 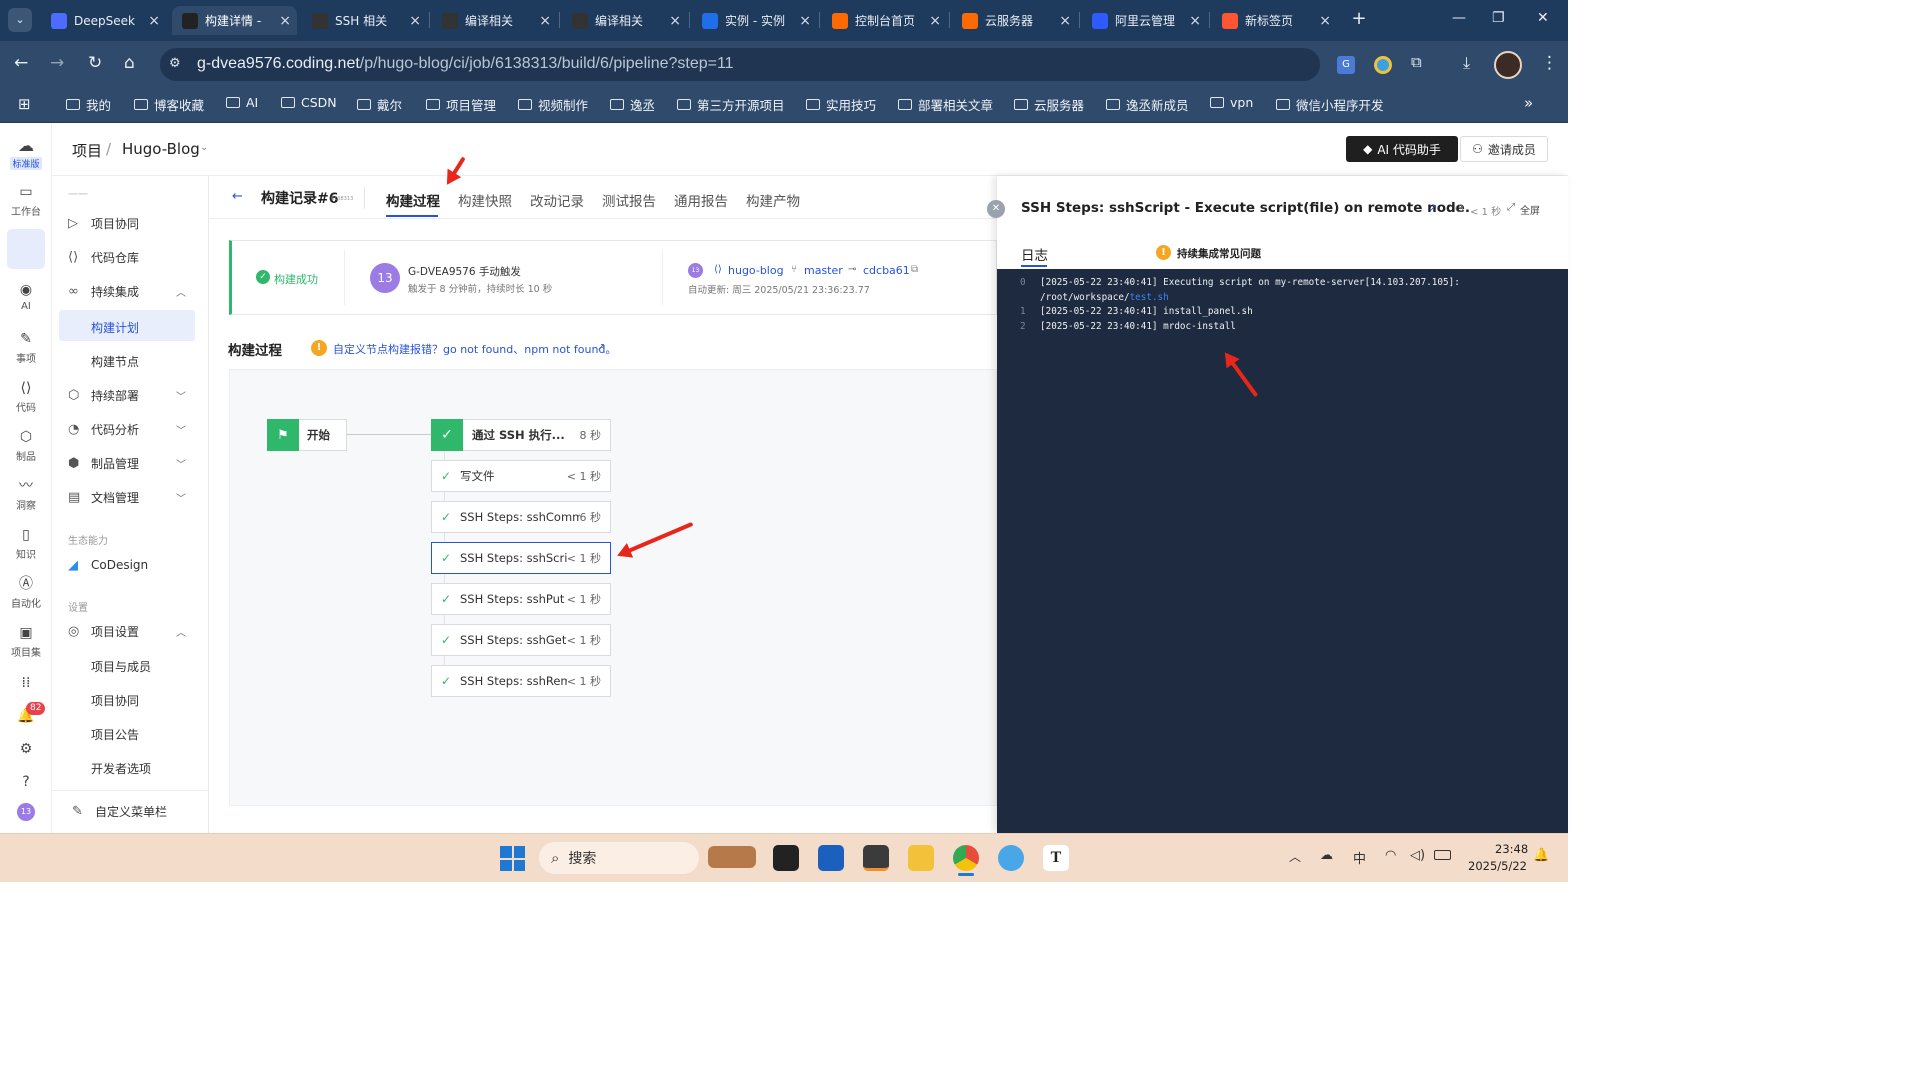 What do you see at coordinates (754, 20) in the screenshot?
I see `browser-tab: 实例 - 实例 ×` at bounding box center [754, 20].